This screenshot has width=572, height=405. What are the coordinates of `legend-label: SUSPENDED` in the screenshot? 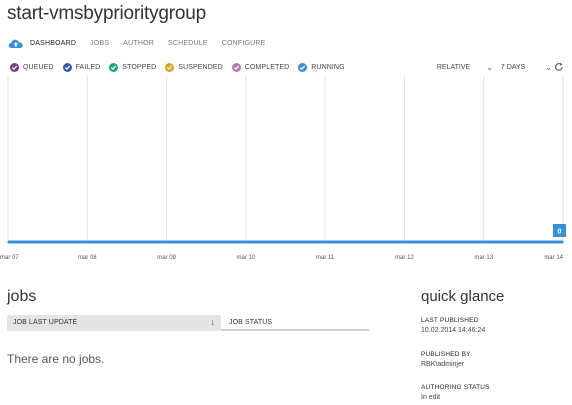 It's located at (200, 67).